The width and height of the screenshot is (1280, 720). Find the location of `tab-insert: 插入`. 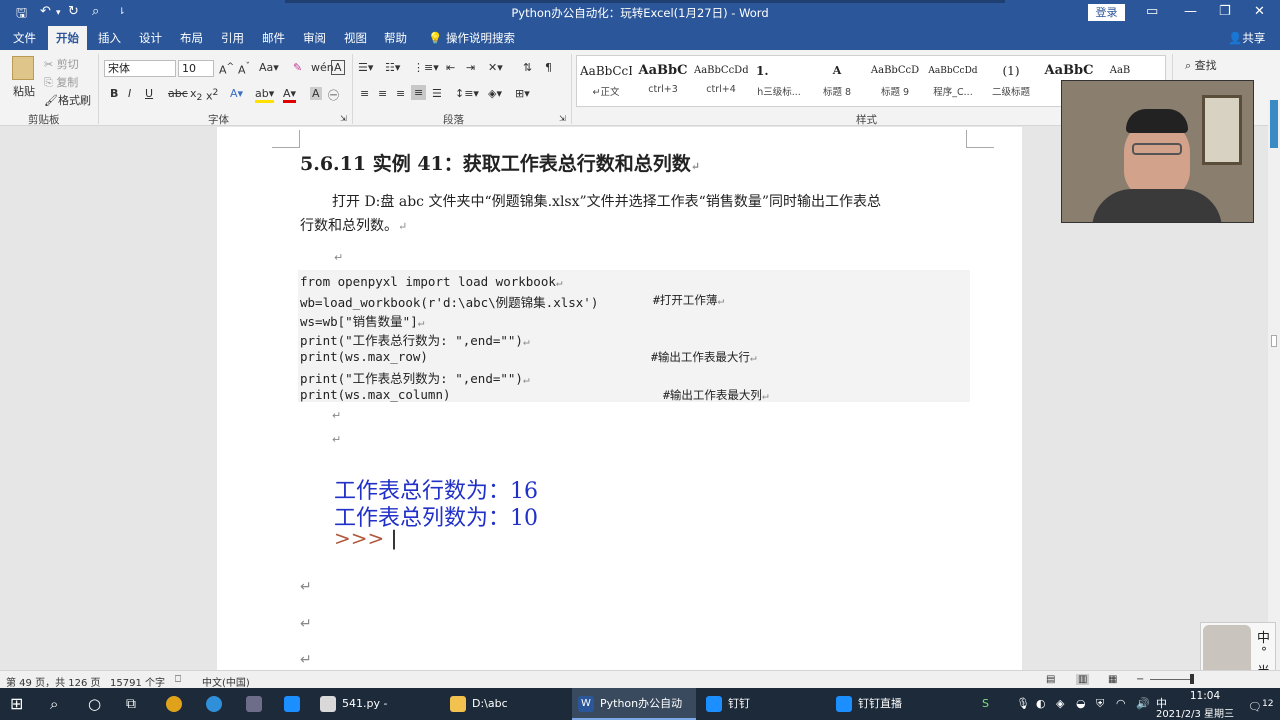

tab-insert: 插入 is located at coordinates (109, 38).